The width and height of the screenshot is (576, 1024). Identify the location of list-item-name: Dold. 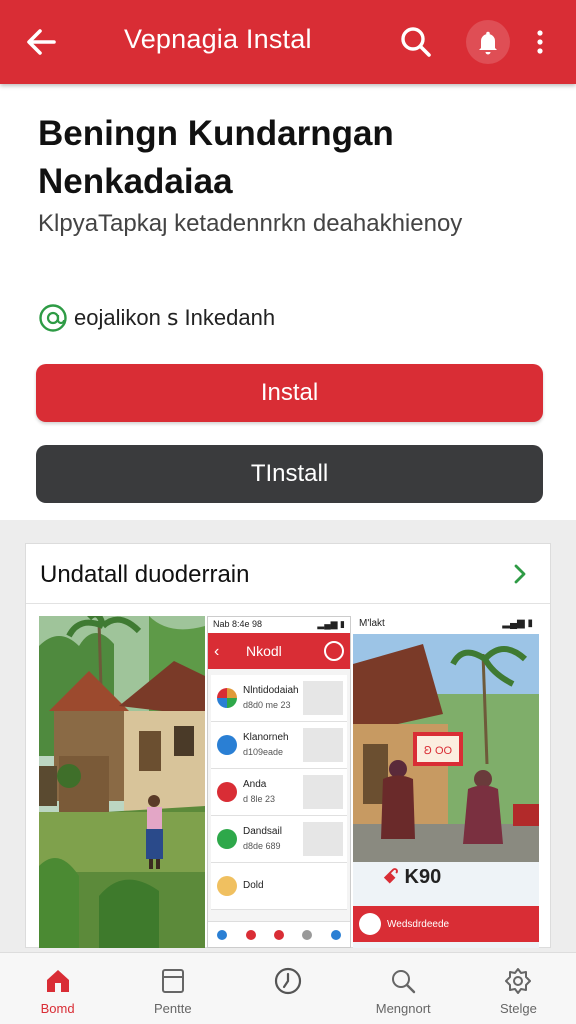
(253, 885).